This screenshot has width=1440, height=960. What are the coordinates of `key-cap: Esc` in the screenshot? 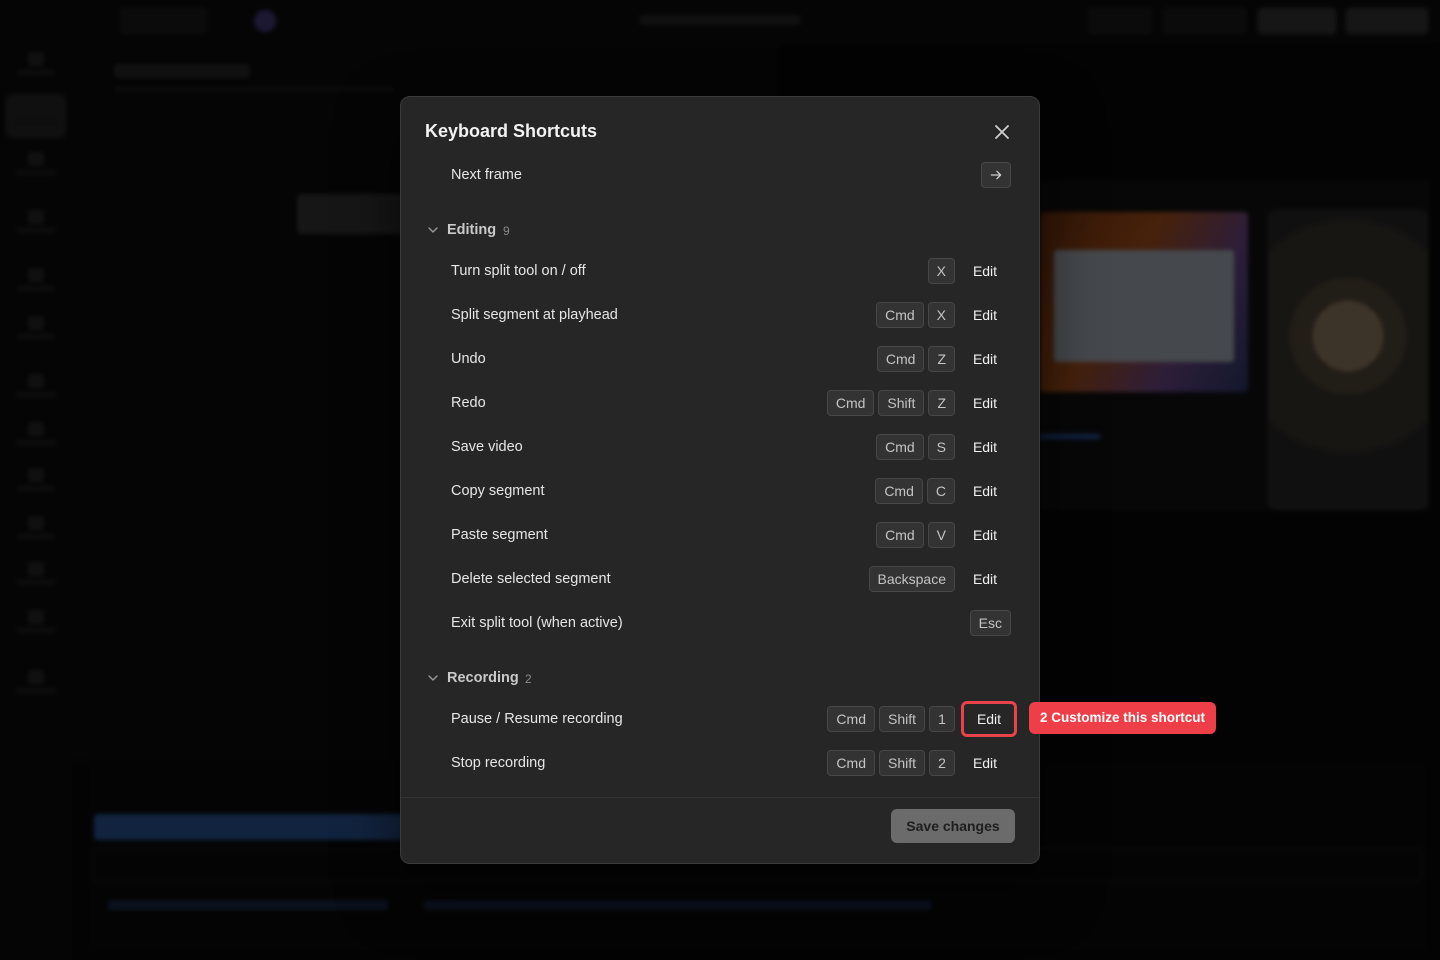 It's located at (990, 623).